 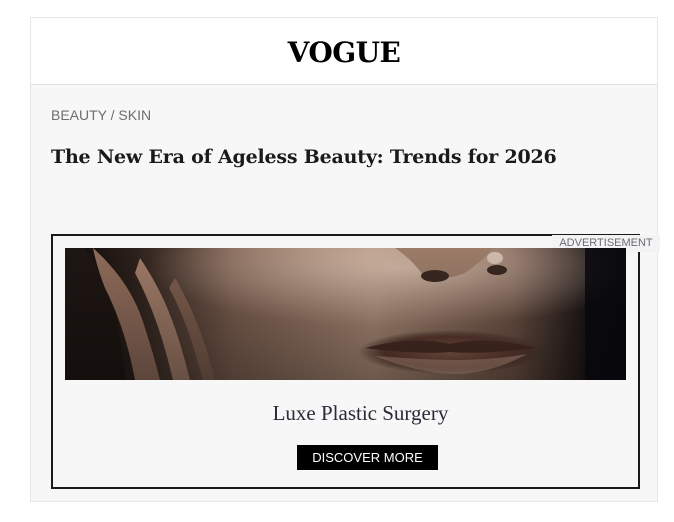 What do you see at coordinates (101, 115) in the screenshot?
I see `breadcrumb: BEAUTY / SKIN` at bounding box center [101, 115].